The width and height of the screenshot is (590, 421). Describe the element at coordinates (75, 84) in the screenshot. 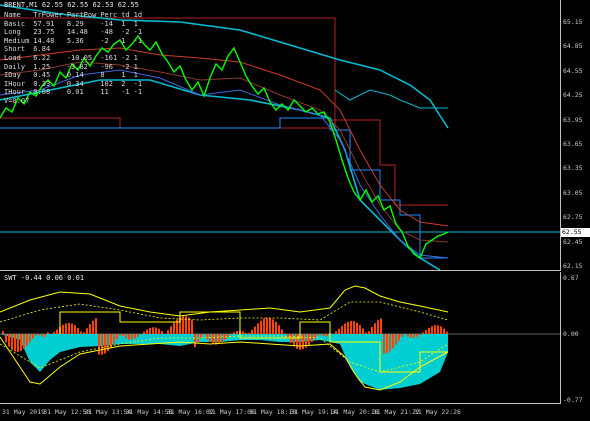

I see `info-table-row: IHour 0.33 0.34 102 2 -1` at that location.